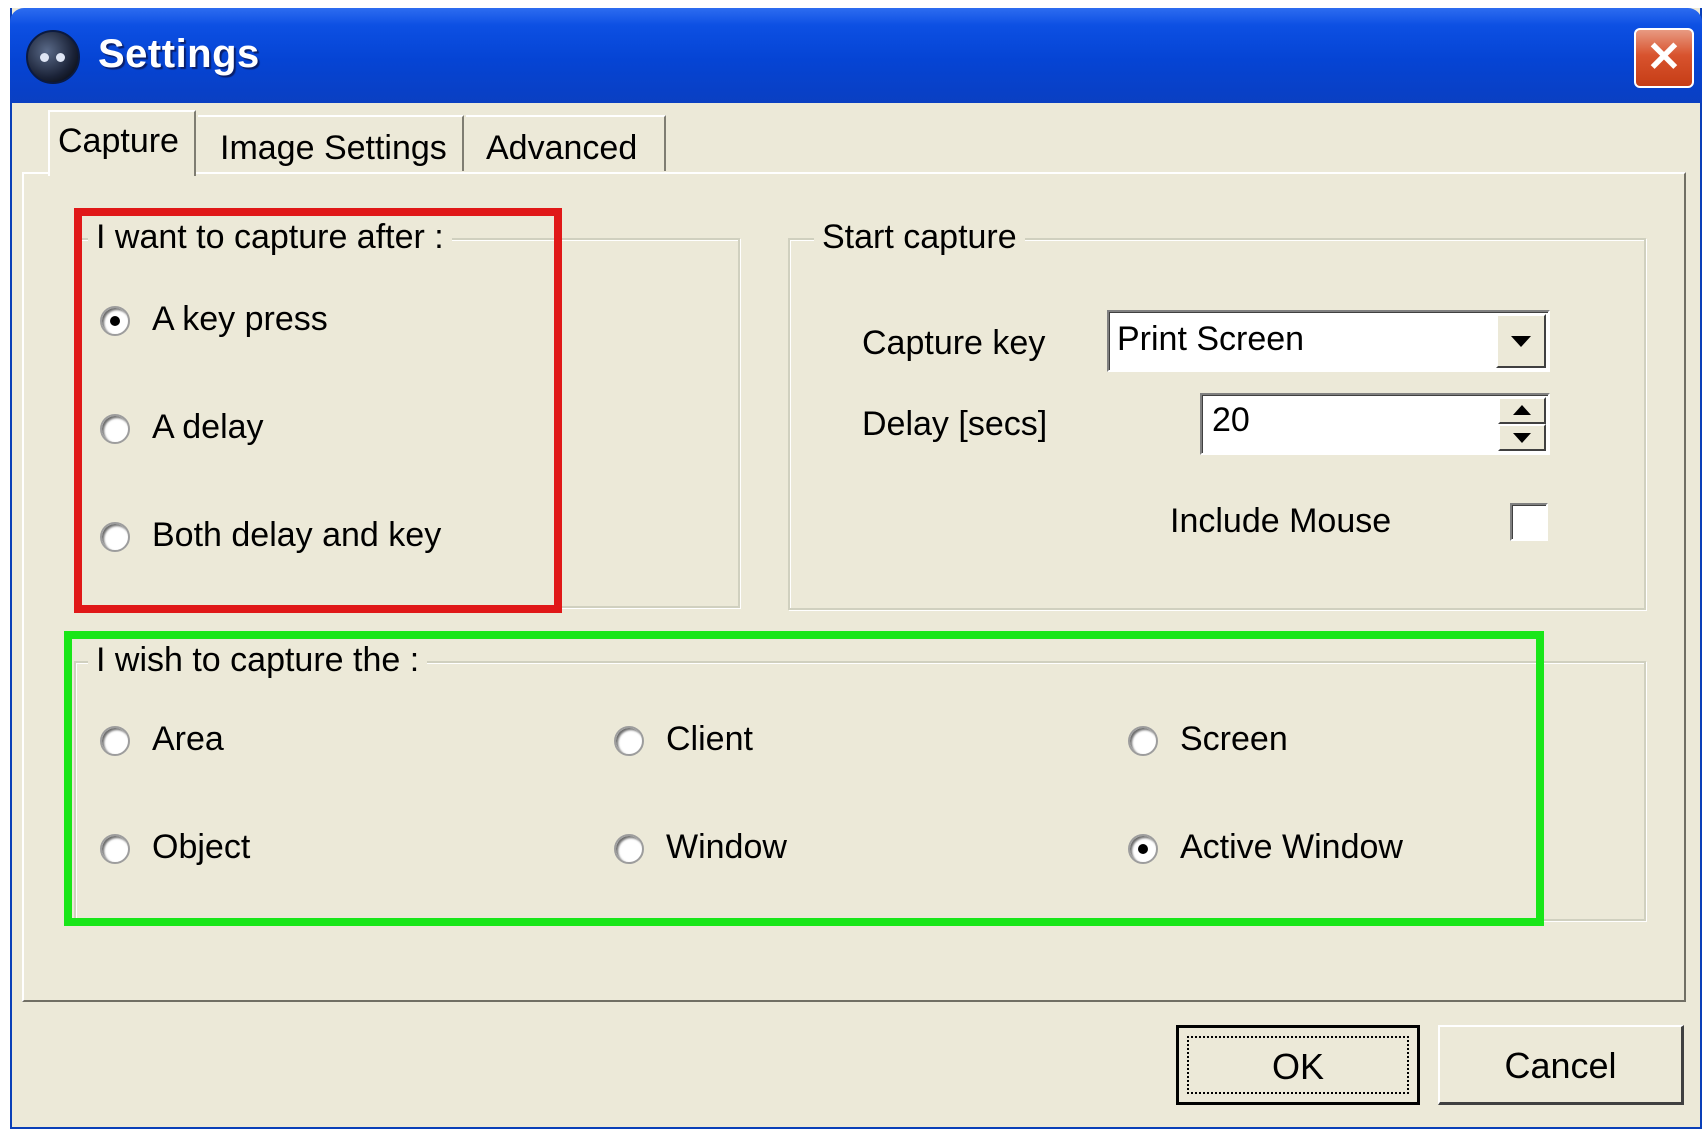  I want to click on group-legend: I wish to capture the :, so click(258, 660).